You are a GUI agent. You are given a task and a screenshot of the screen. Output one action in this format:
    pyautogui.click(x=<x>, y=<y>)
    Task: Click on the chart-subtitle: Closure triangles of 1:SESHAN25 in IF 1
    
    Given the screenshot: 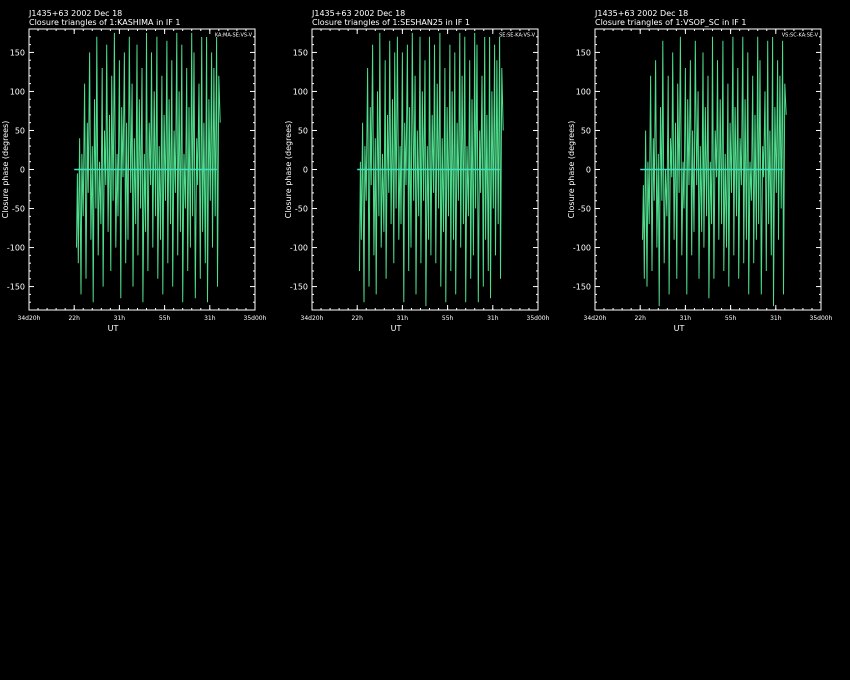 What is the action you would take?
    pyautogui.click(x=391, y=22)
    